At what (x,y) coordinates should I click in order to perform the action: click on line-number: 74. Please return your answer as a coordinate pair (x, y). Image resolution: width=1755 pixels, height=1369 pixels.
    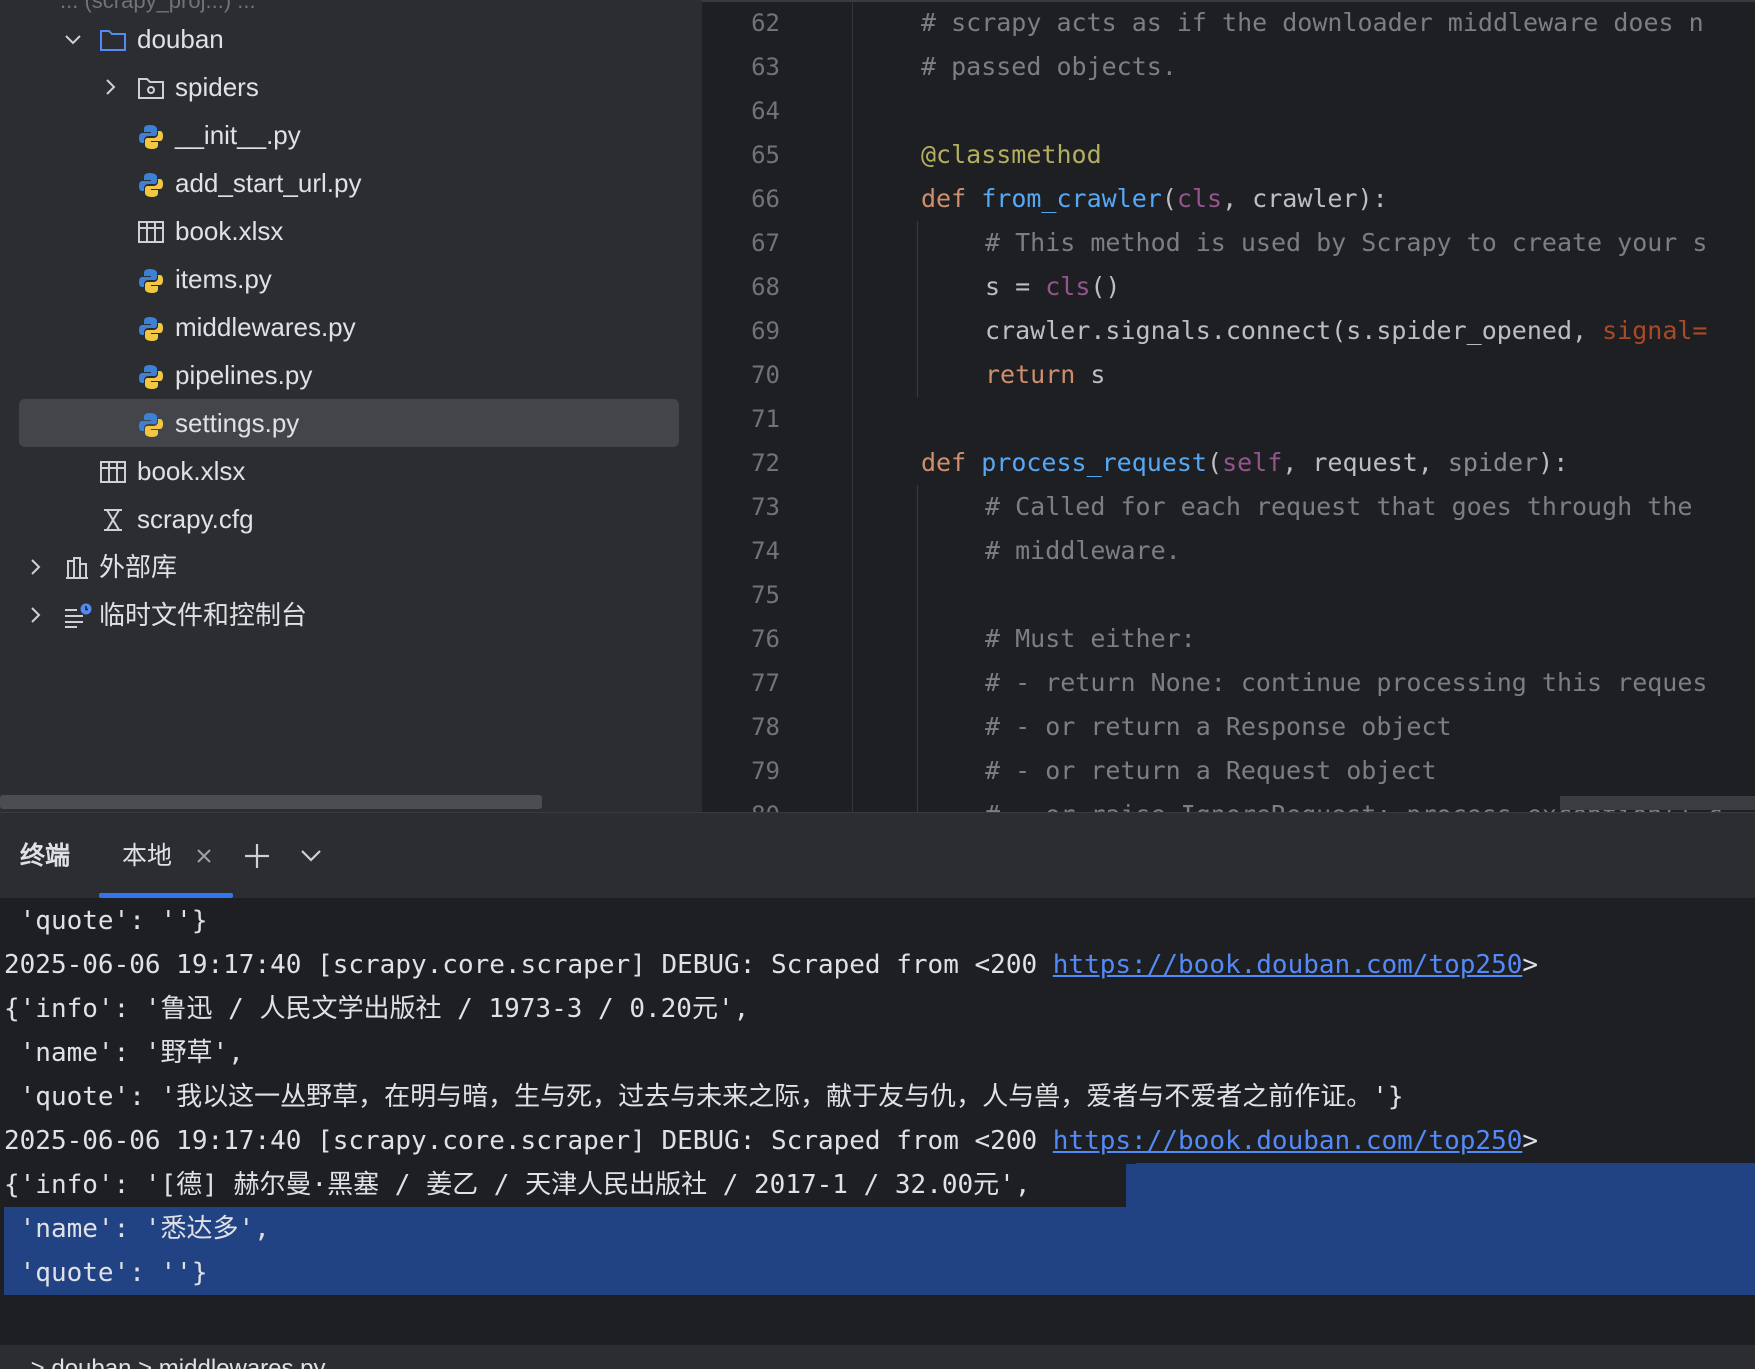
    Looking at the image, I should click on (765, 551).